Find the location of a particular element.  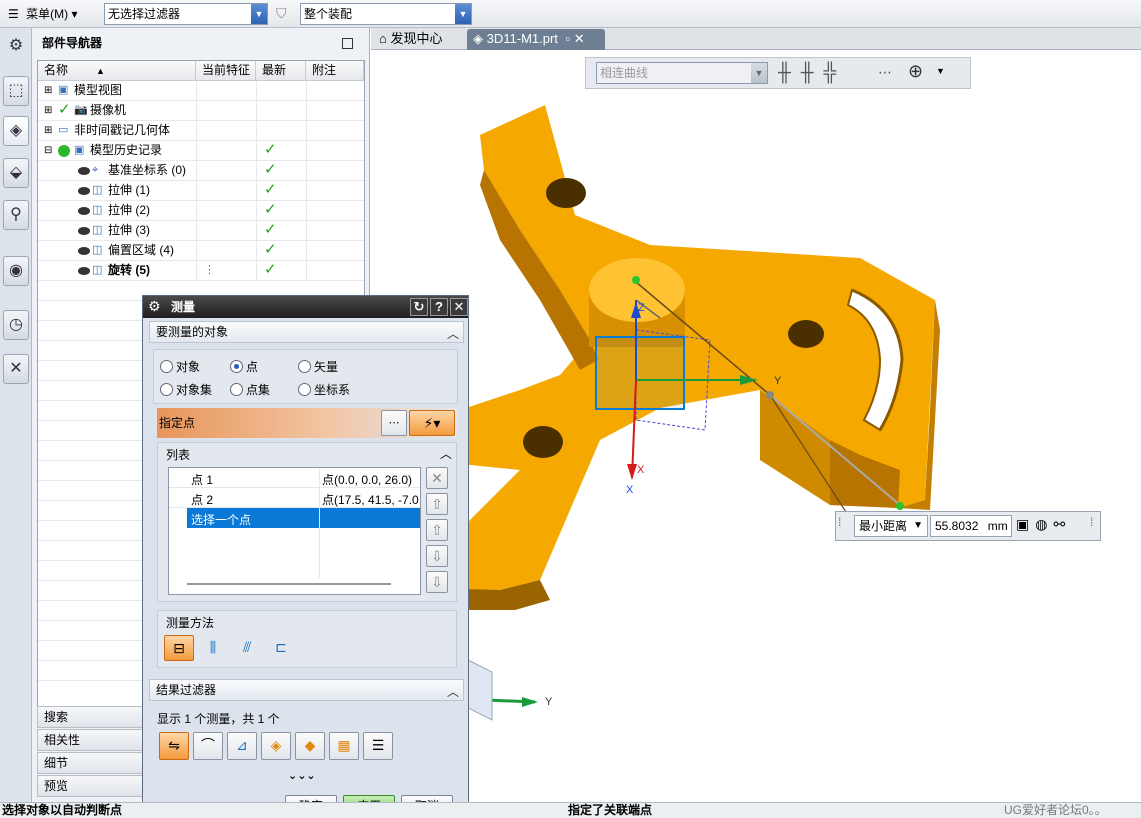

option-object-set: 对象集 is located at coordinates (186, 389).